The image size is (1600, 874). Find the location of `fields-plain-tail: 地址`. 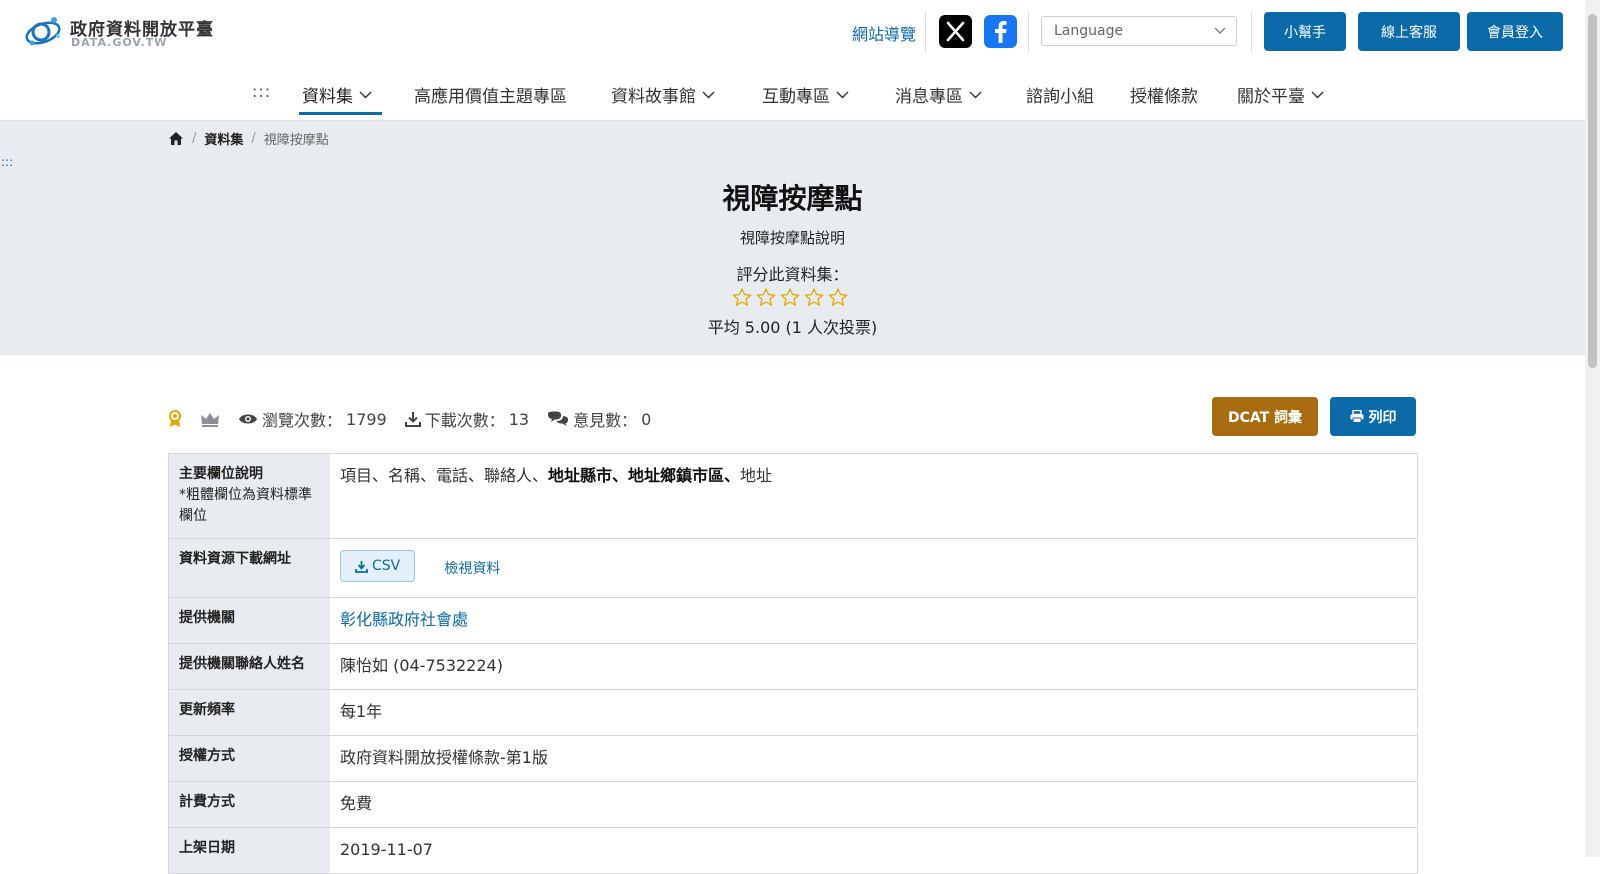

fields-plain-tail: 地址 is located at coordinates (756, 475).